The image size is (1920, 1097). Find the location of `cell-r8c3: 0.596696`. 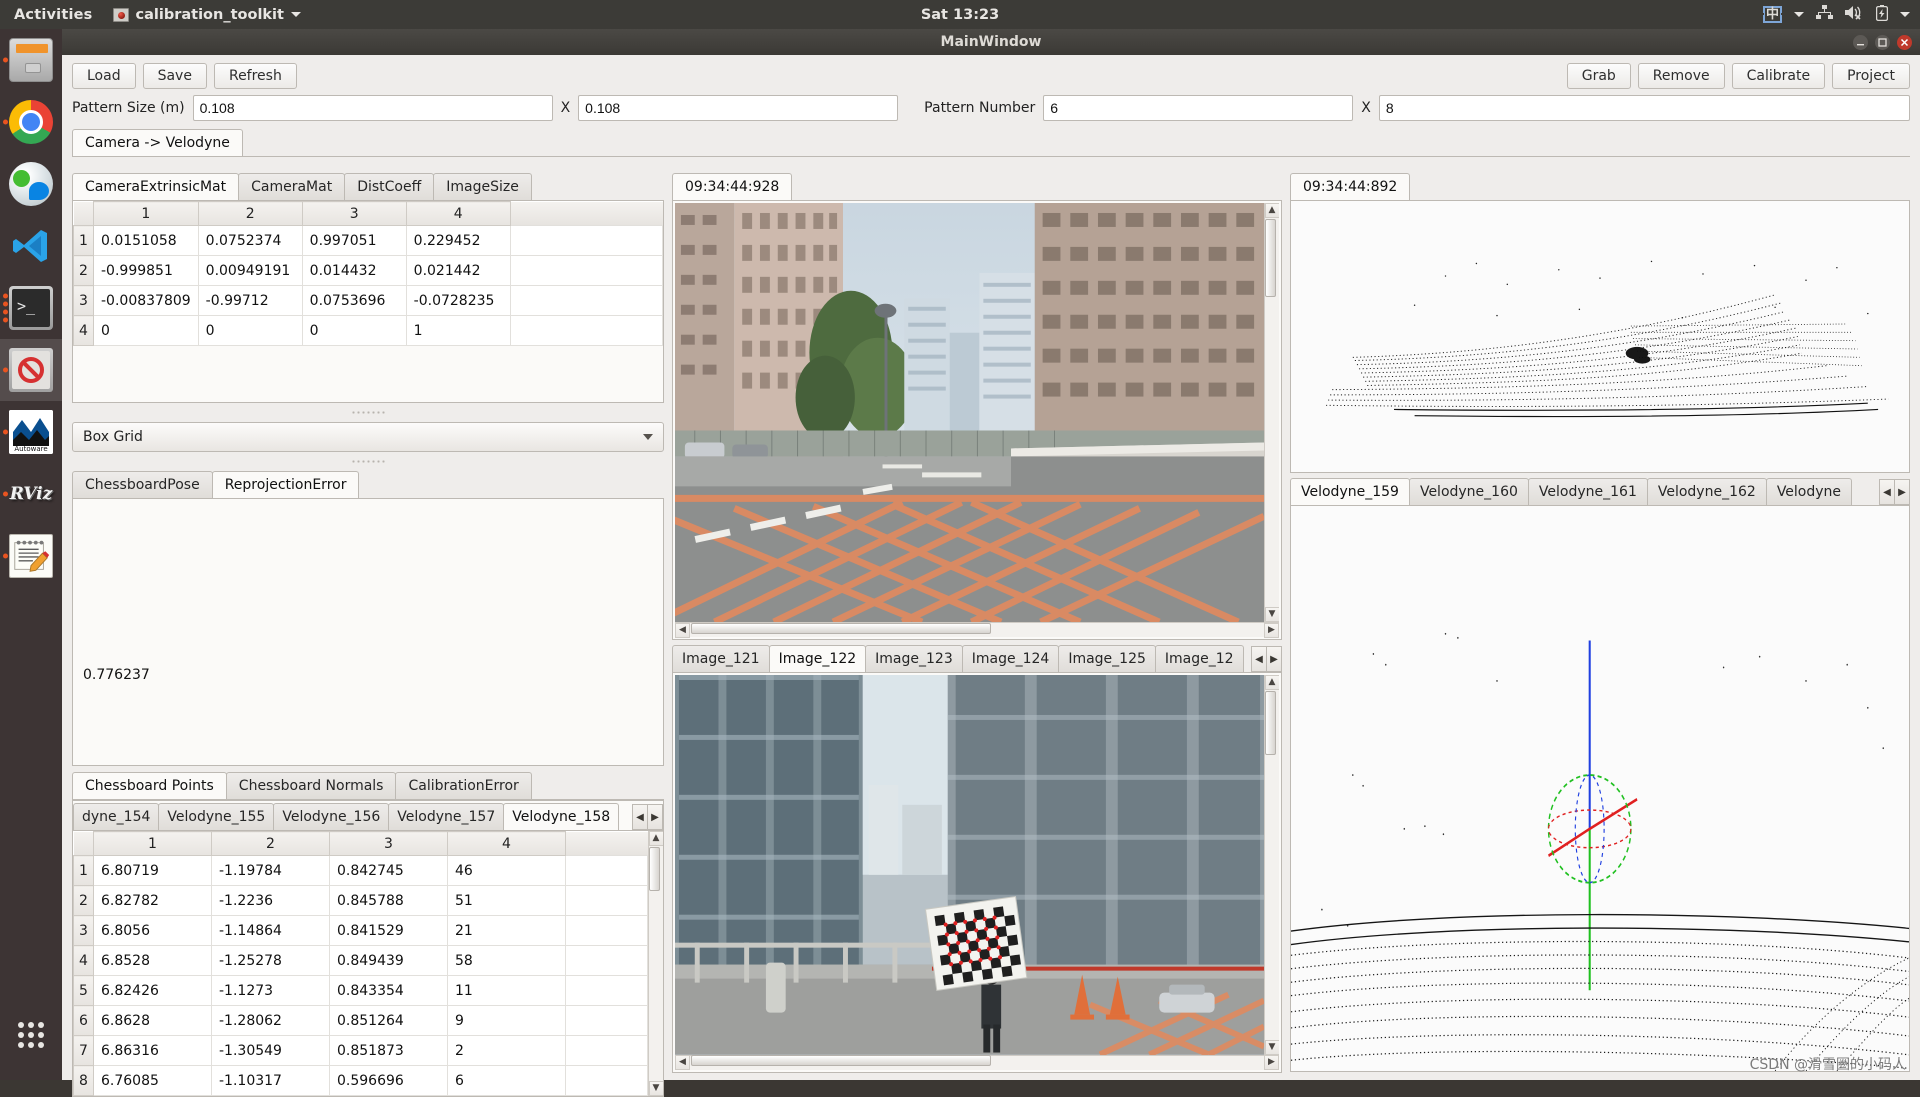

cell-r8c3: 0.596696 is located at coordinates (389, 1081).